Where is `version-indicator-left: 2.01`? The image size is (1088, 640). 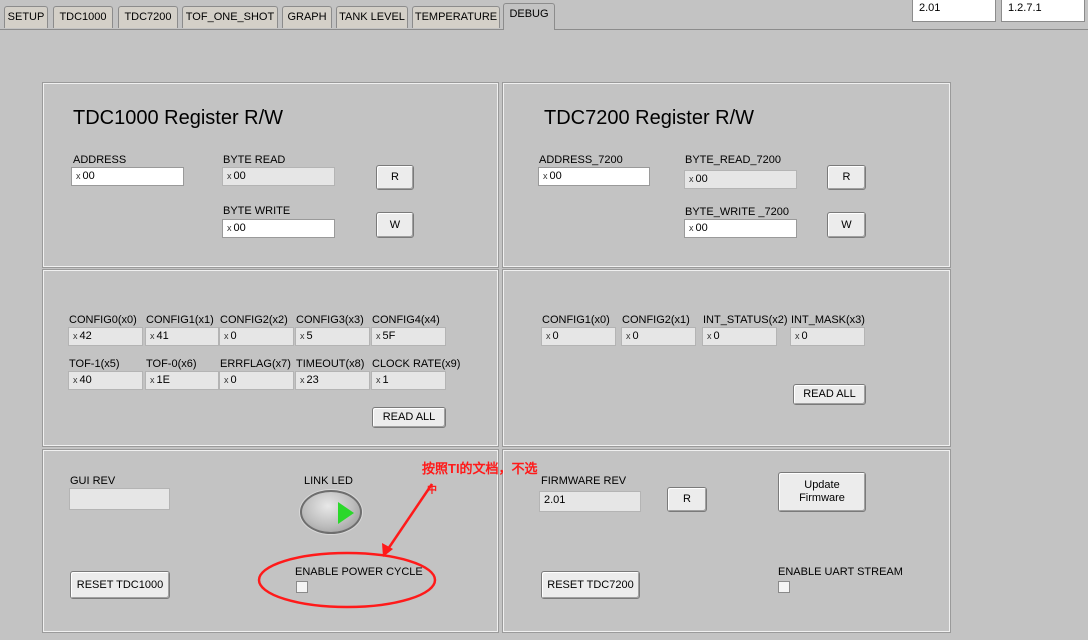 version-indicator-left: 2.01 is located at coordinates (954, 11).